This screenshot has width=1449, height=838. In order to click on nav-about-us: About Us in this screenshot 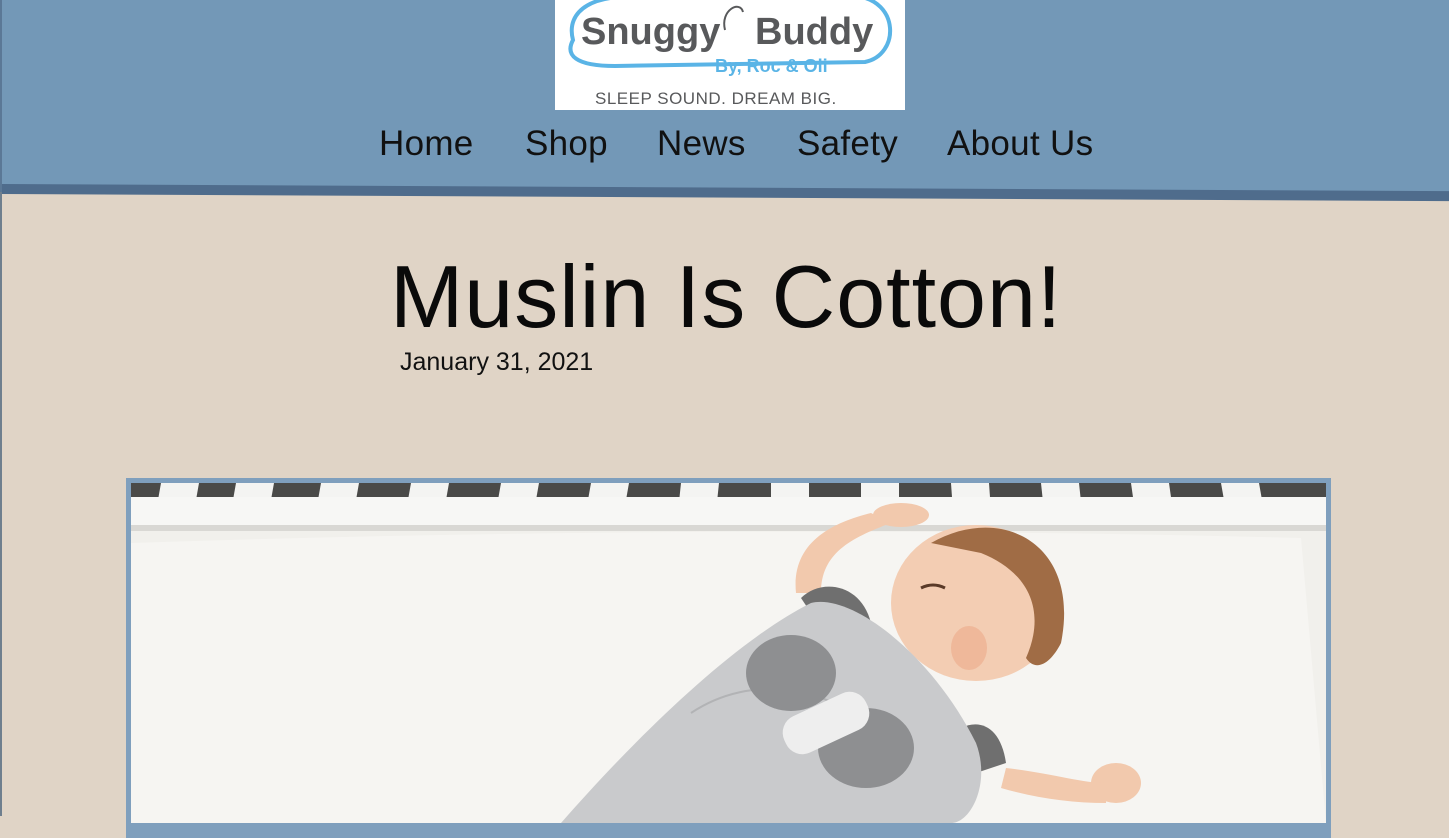, I will do `click(1020, 144)`.